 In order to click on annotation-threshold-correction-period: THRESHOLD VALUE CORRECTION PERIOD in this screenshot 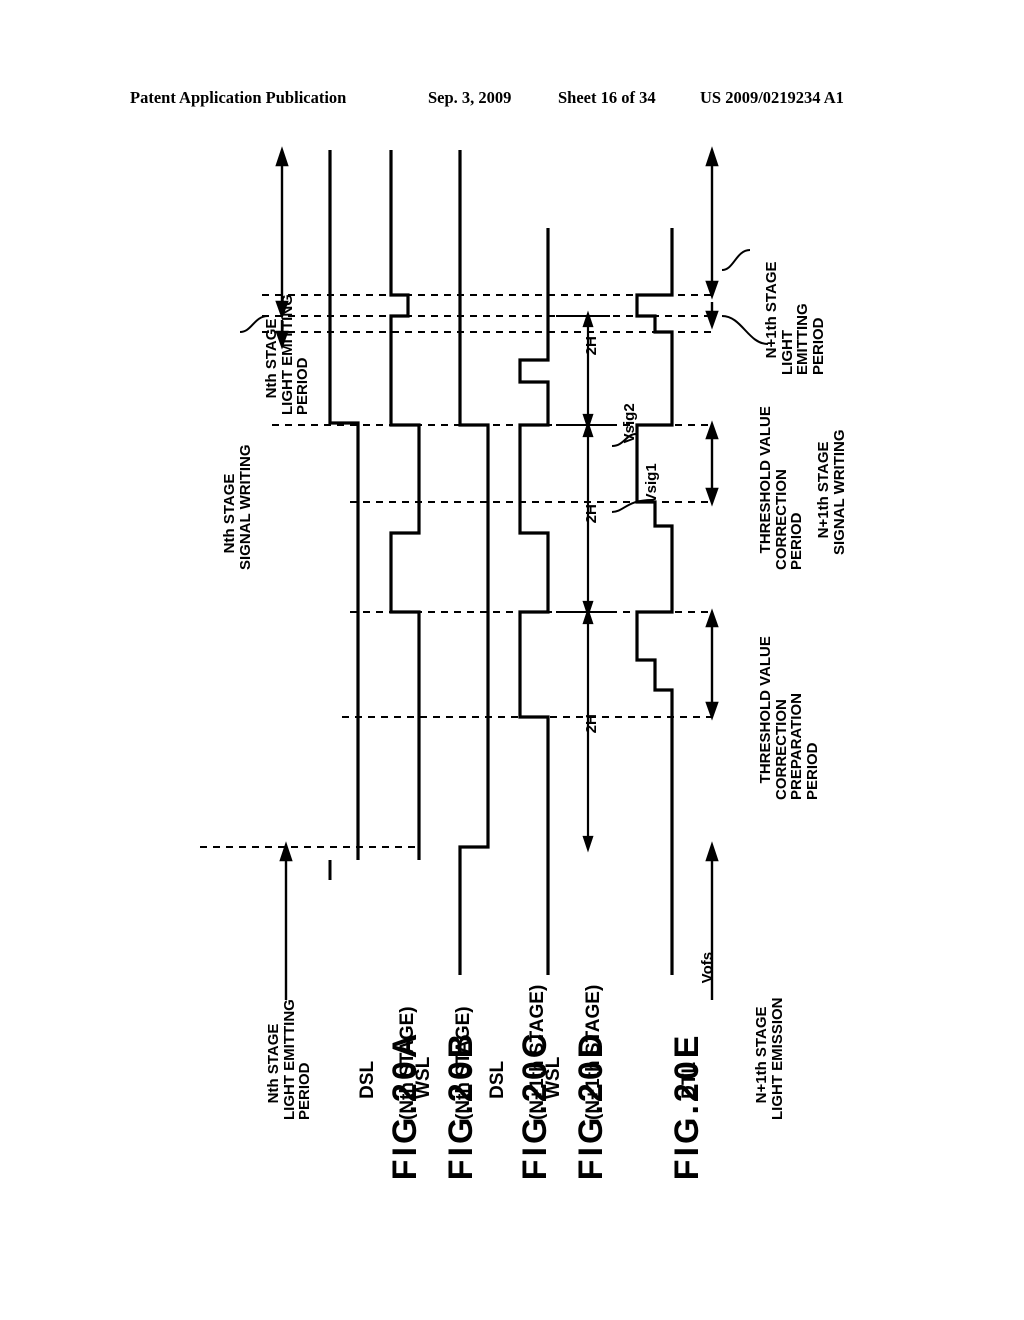, I will do `click(781, 488)`.